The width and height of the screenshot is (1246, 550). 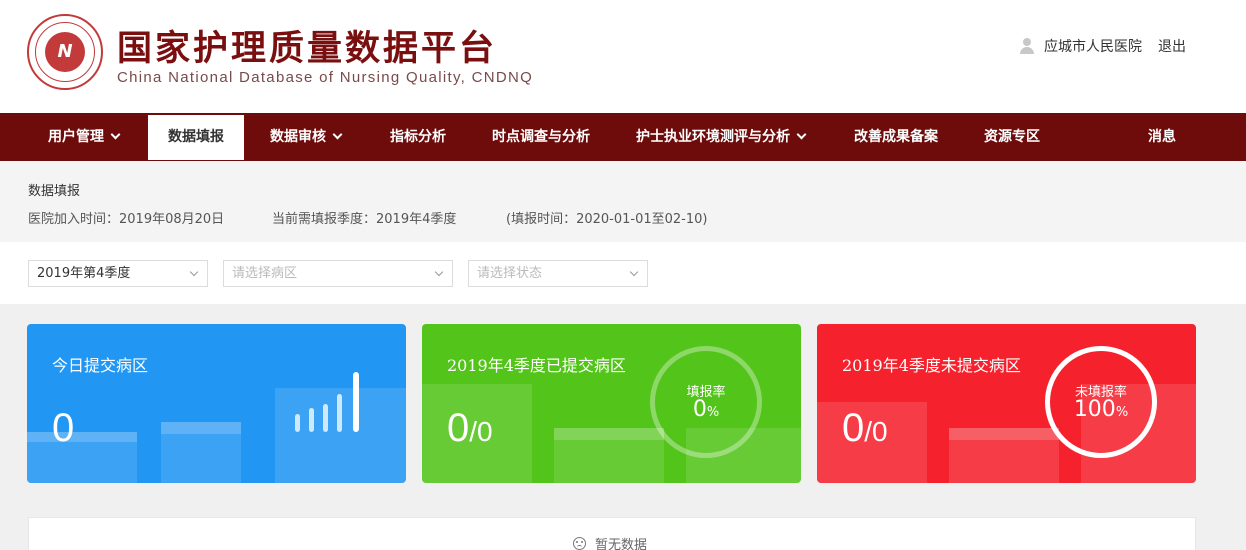 What do you see at coordinates (579, 543) in the screenshot?
I see `sad-face-icon` at bounding box center [579, 543].